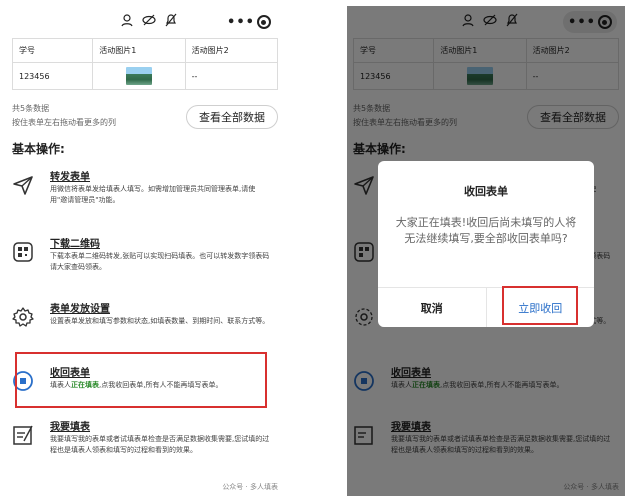 This screenshot has height=503, width=635. I want to click on qrcode-icon, so click(23, 252).